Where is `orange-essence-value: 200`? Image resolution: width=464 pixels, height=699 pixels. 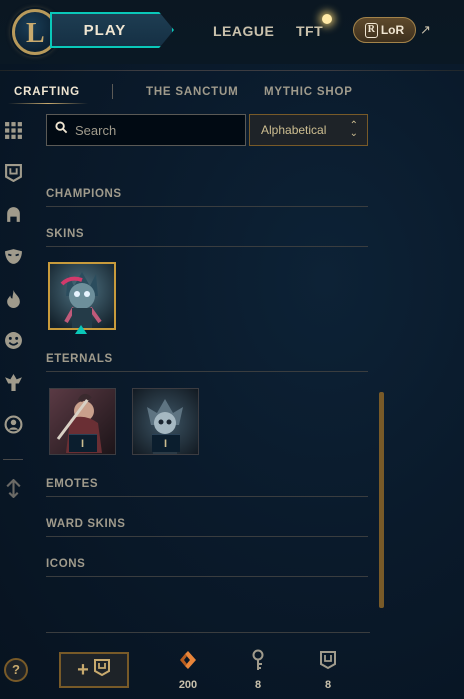
orange-essence-value: 200 is located at coordinates (188, 685).